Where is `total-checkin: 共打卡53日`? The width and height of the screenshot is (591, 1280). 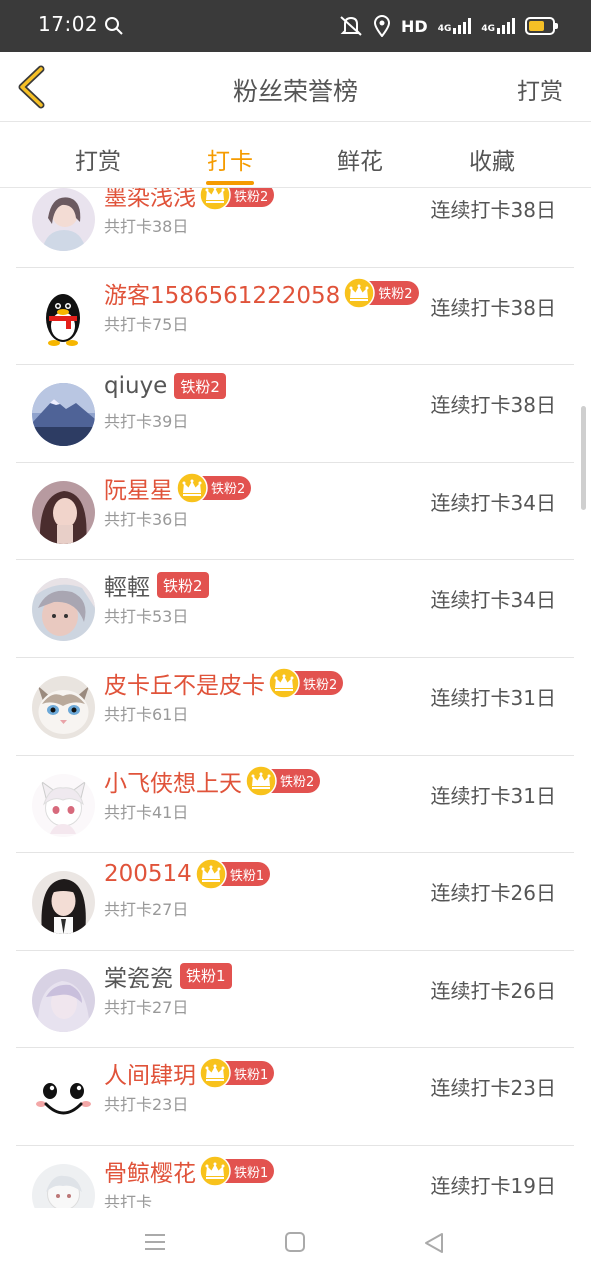
total-checkin: 共打卡53日 is located at coordinates (146, 617).